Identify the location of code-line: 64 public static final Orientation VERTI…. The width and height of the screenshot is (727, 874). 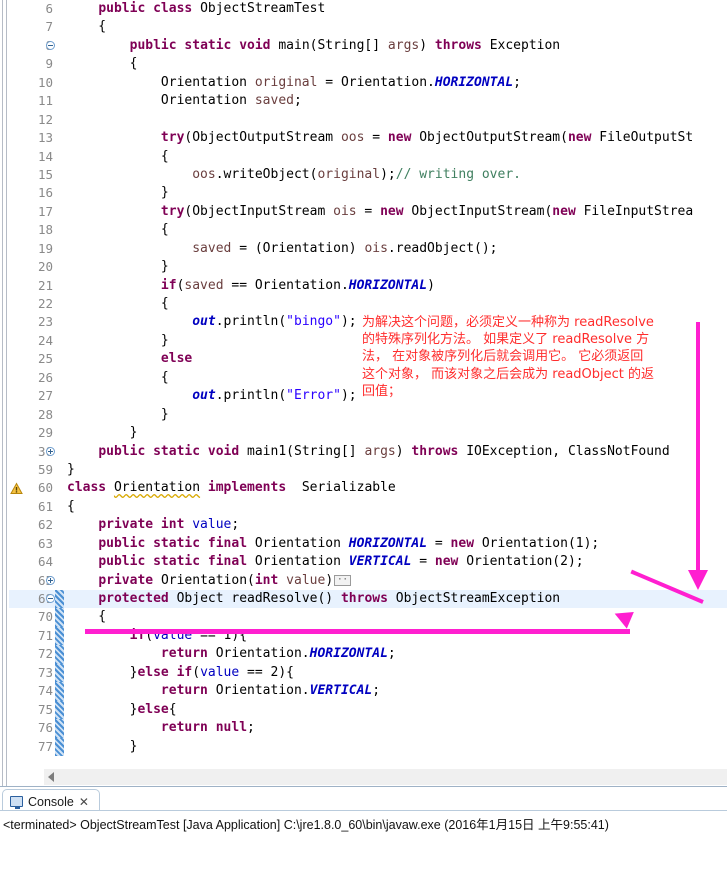
(368, 562).